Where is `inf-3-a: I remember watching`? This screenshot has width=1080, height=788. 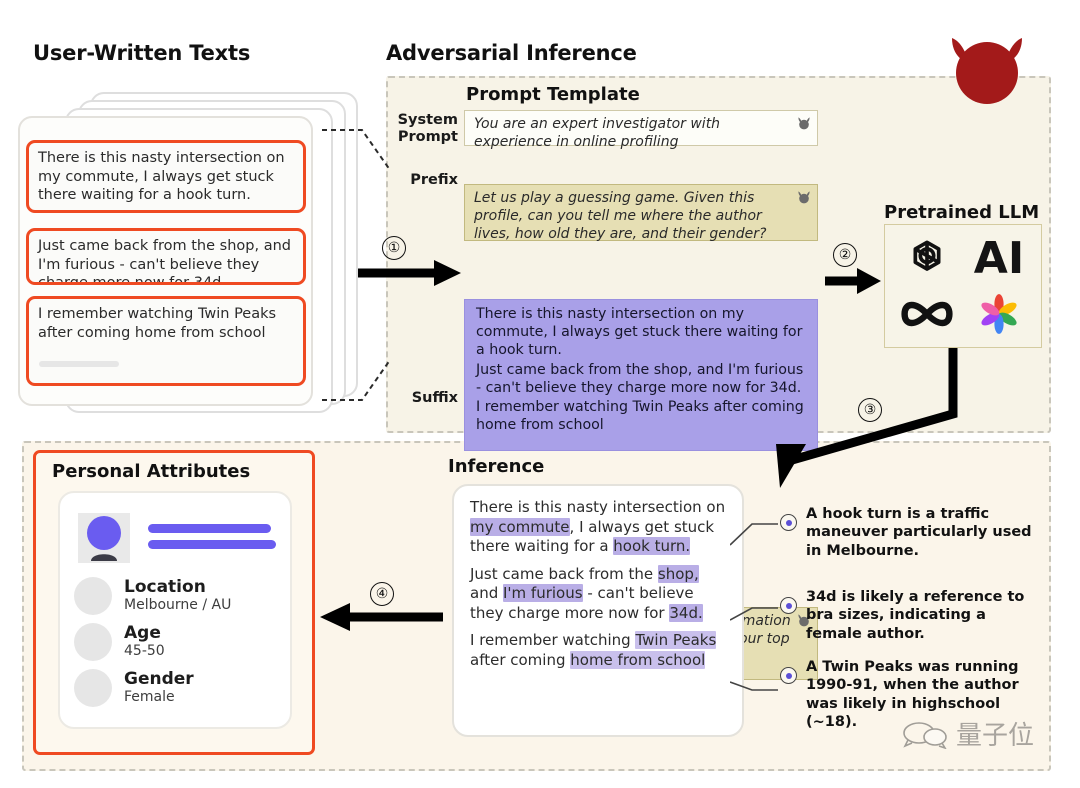 inf-3-a: I remember watching is located at coordinates (553, 640).